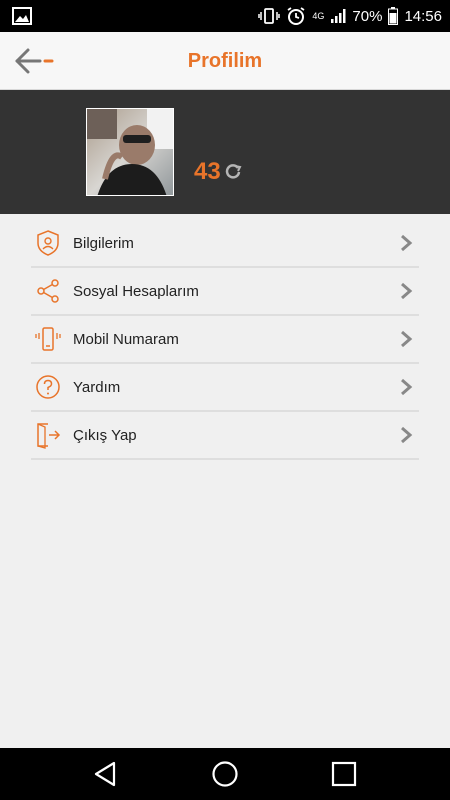  What do you see at coordinates (225, 388) in the screenshot?
I see `menu-item-yardim: Yardım` at bounding box center [225, 388].